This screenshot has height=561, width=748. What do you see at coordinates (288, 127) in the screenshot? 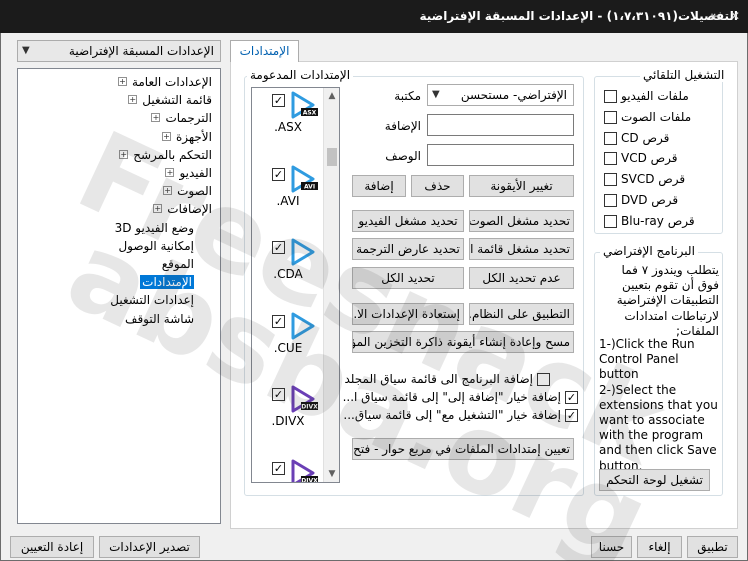
I see `extension-item: ✓ ASX .ASX` at bounding box center [288, 127].